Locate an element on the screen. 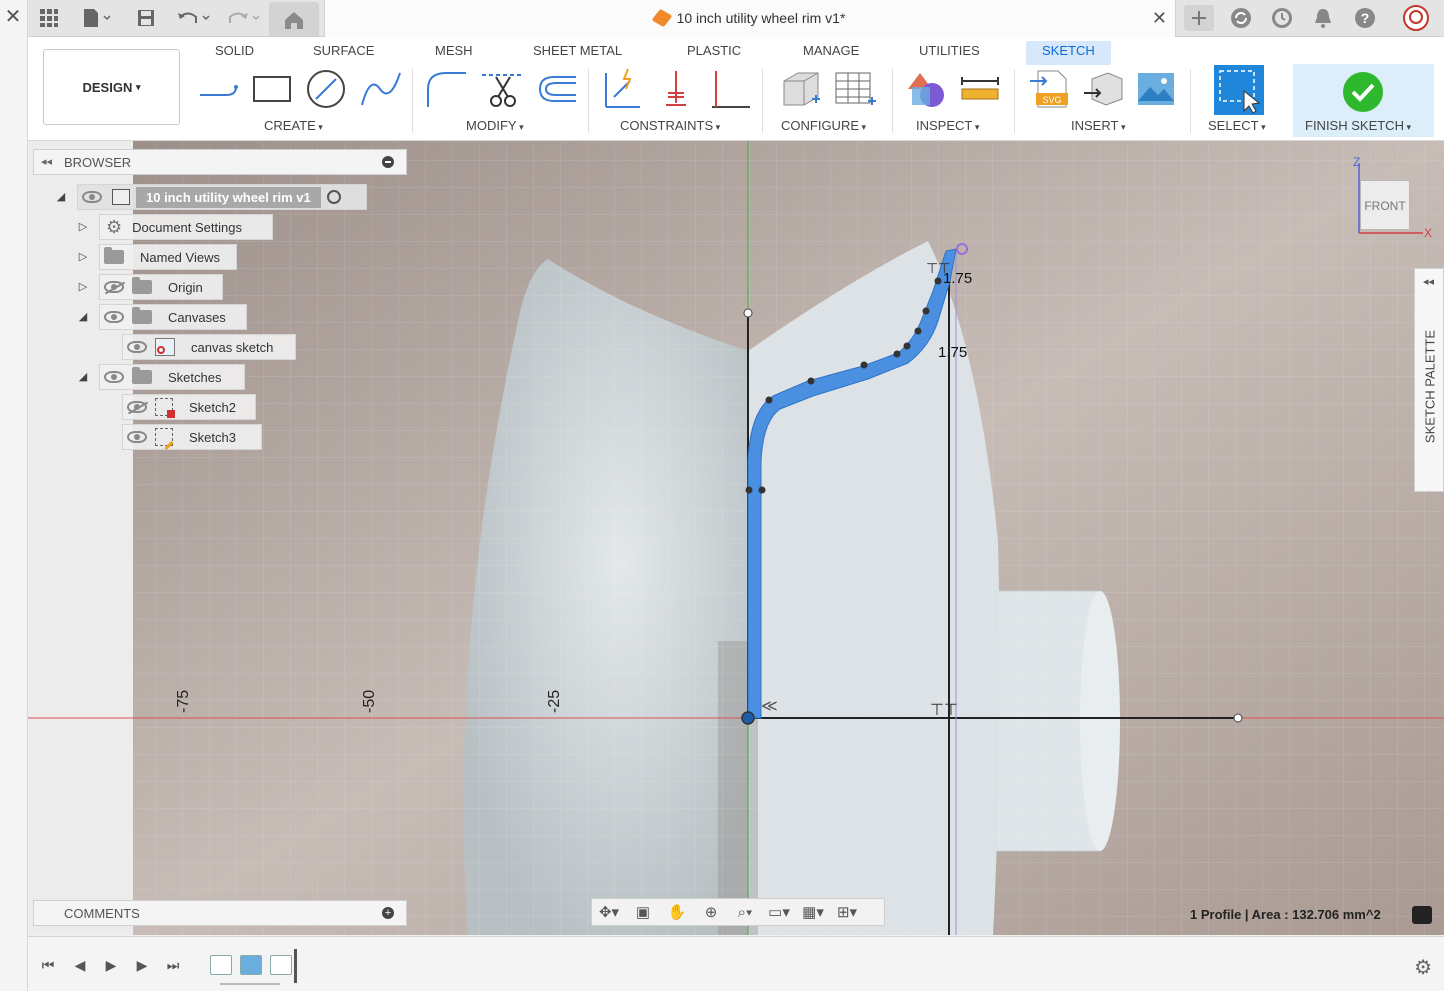 The height and width of the screenshot is (991, 1444). collapse-sketches-icon: ◢ is located at coordinates (83, 376).